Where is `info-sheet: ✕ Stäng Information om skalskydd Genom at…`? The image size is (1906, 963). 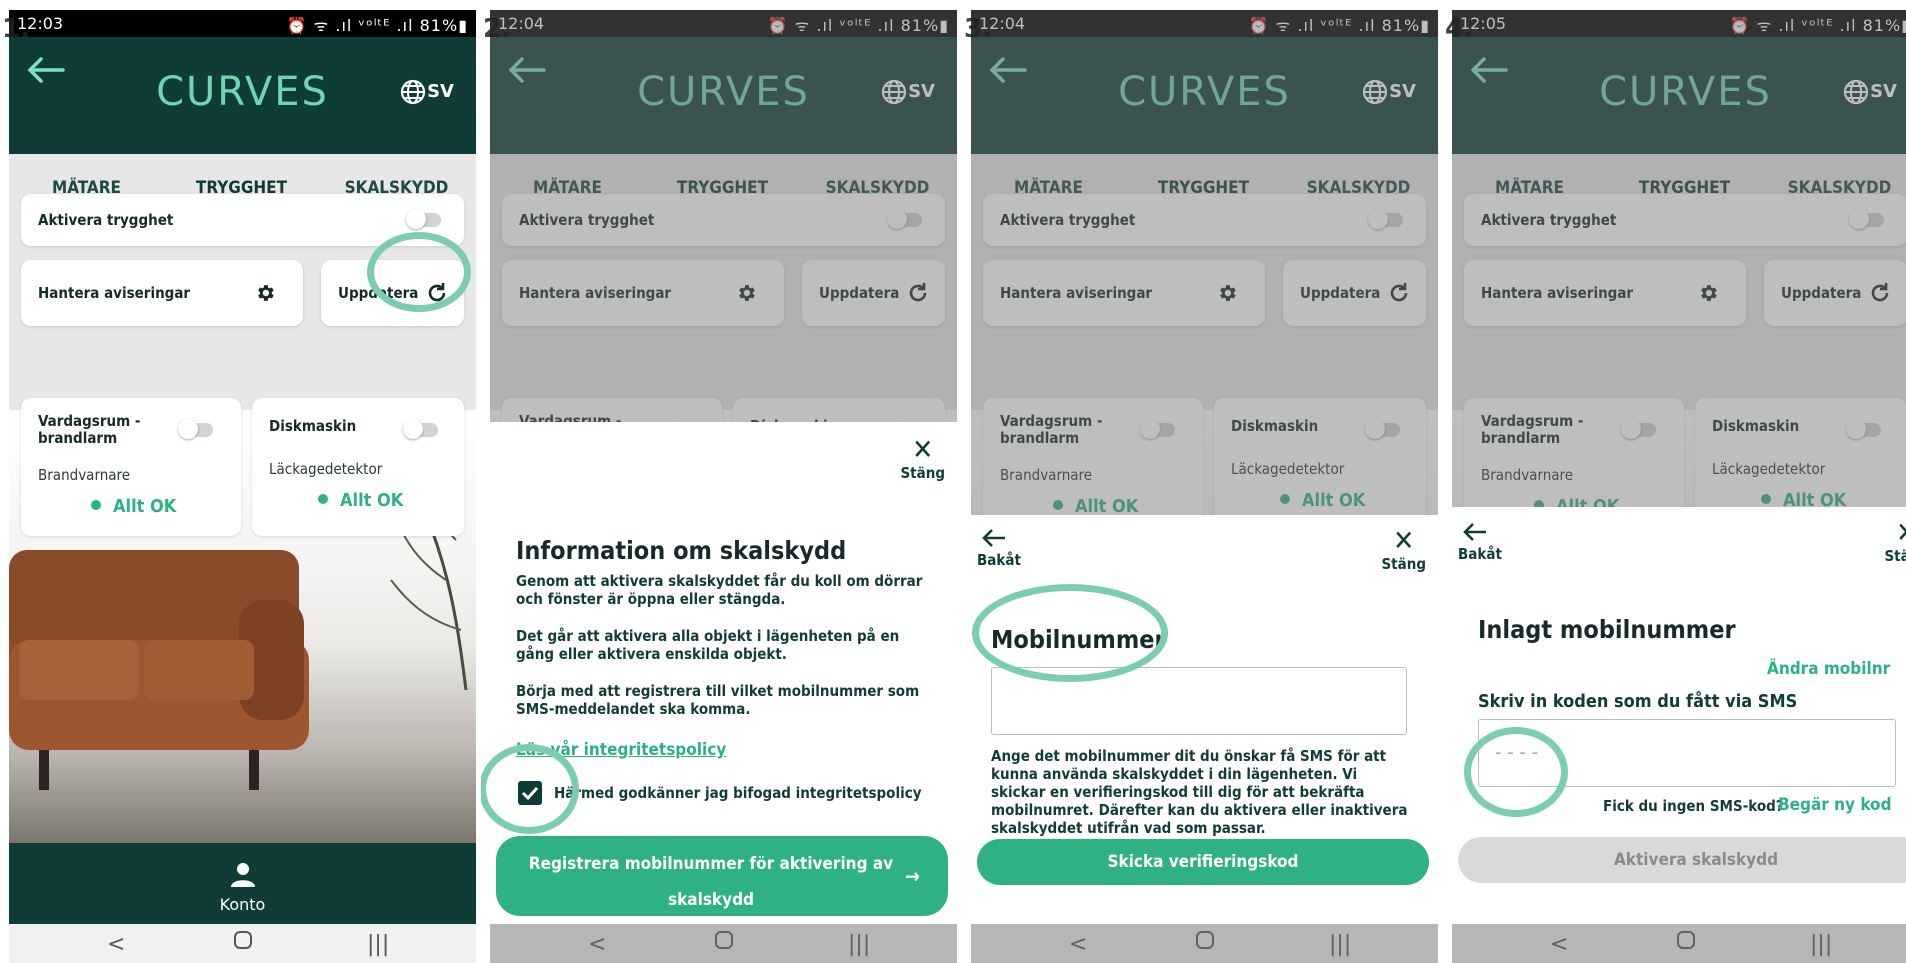 info-sheet: ✕ Stäng Information om skalskydd Genom at… is located at coordinates (723, 673).